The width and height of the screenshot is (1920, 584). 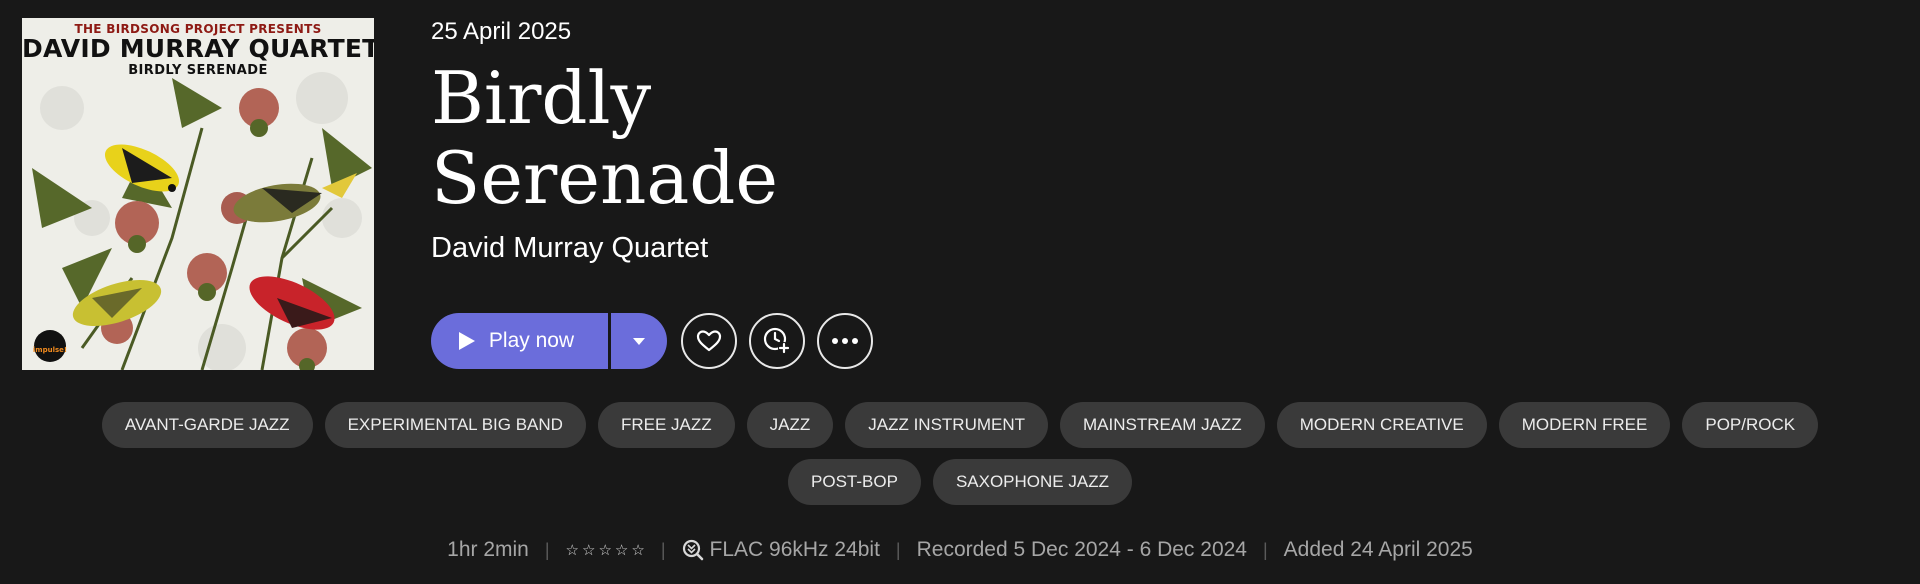 I want to click on play-button-group: Play now, so click(x=549, y=341).